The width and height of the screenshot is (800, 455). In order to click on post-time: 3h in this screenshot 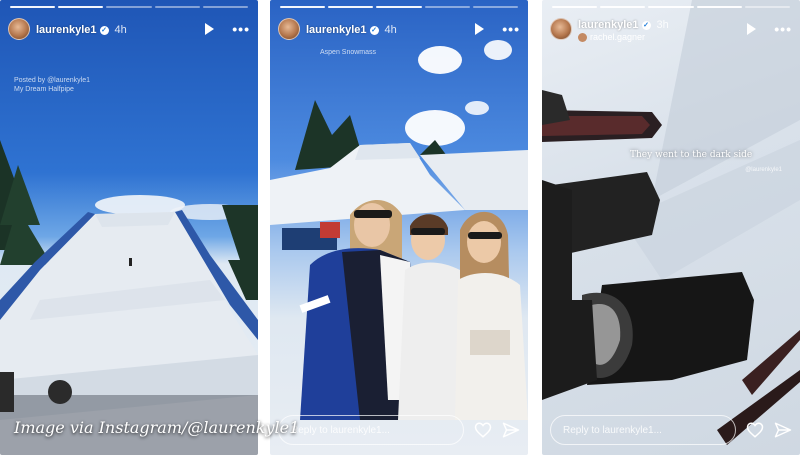, I will do `click(662, 25)`.